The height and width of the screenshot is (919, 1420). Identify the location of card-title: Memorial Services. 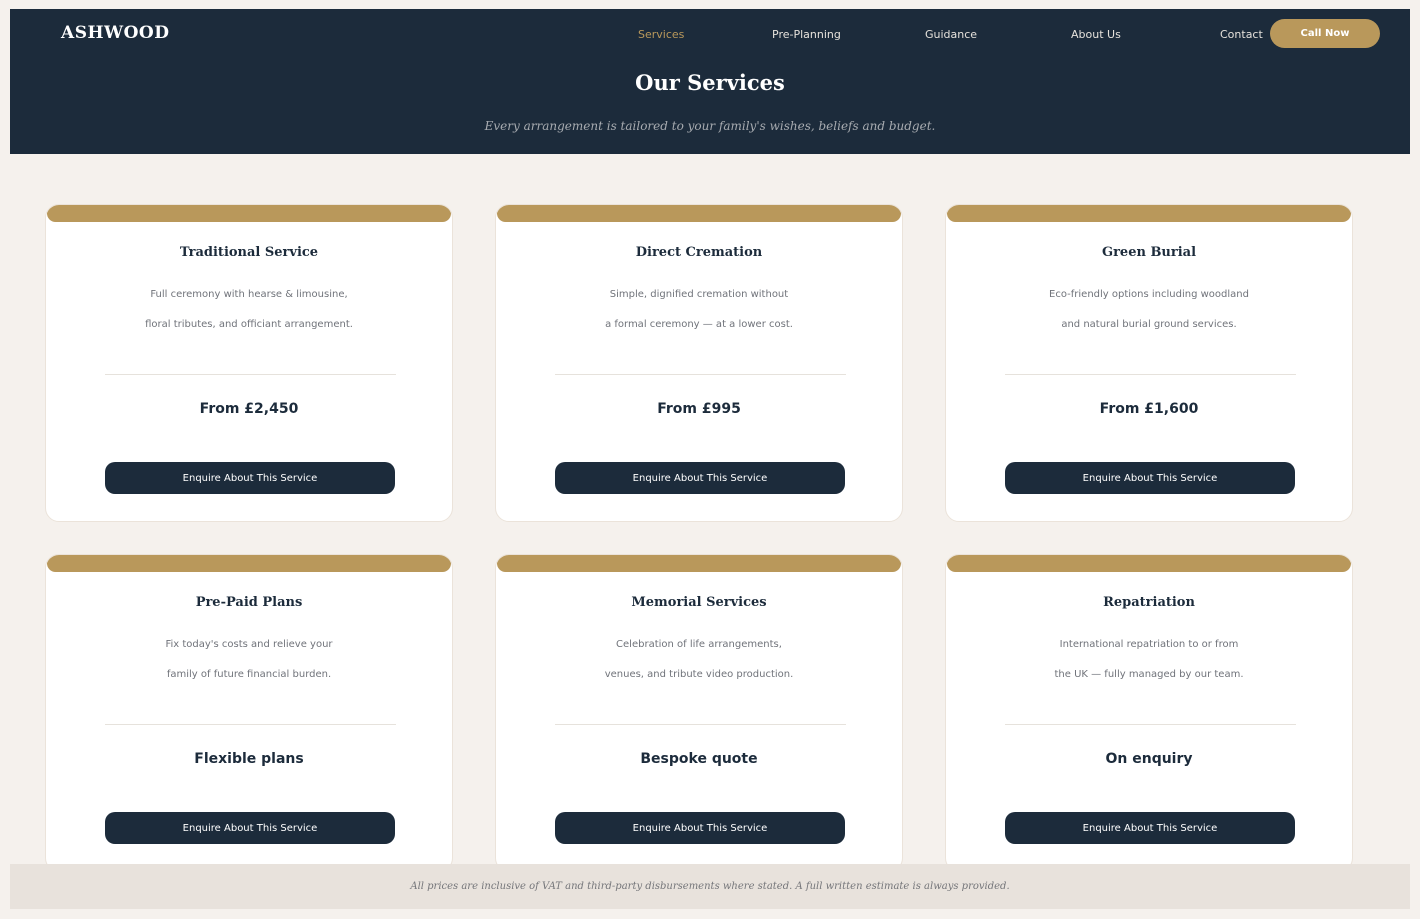
(699, 602).